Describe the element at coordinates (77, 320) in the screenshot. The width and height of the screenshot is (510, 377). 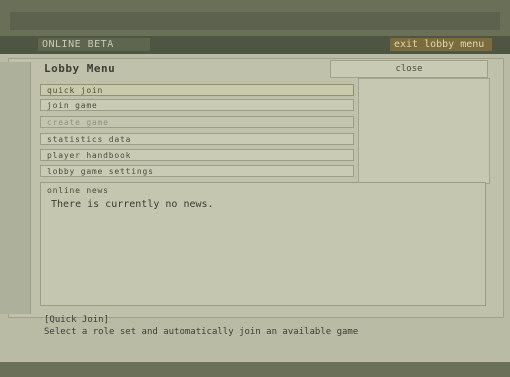
I see `hint-title: [Quick Join]` at that location.